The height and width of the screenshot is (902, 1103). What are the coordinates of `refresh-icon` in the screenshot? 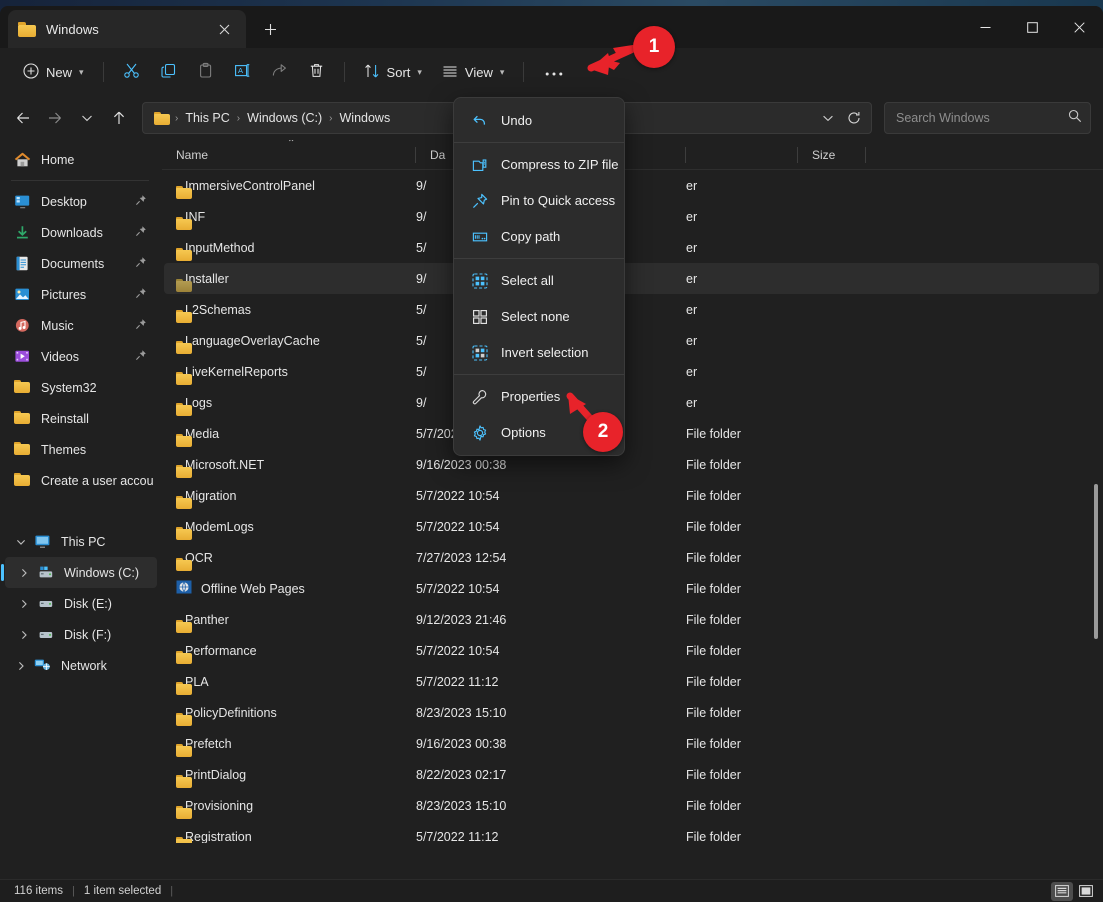 It's located at (854, 118).